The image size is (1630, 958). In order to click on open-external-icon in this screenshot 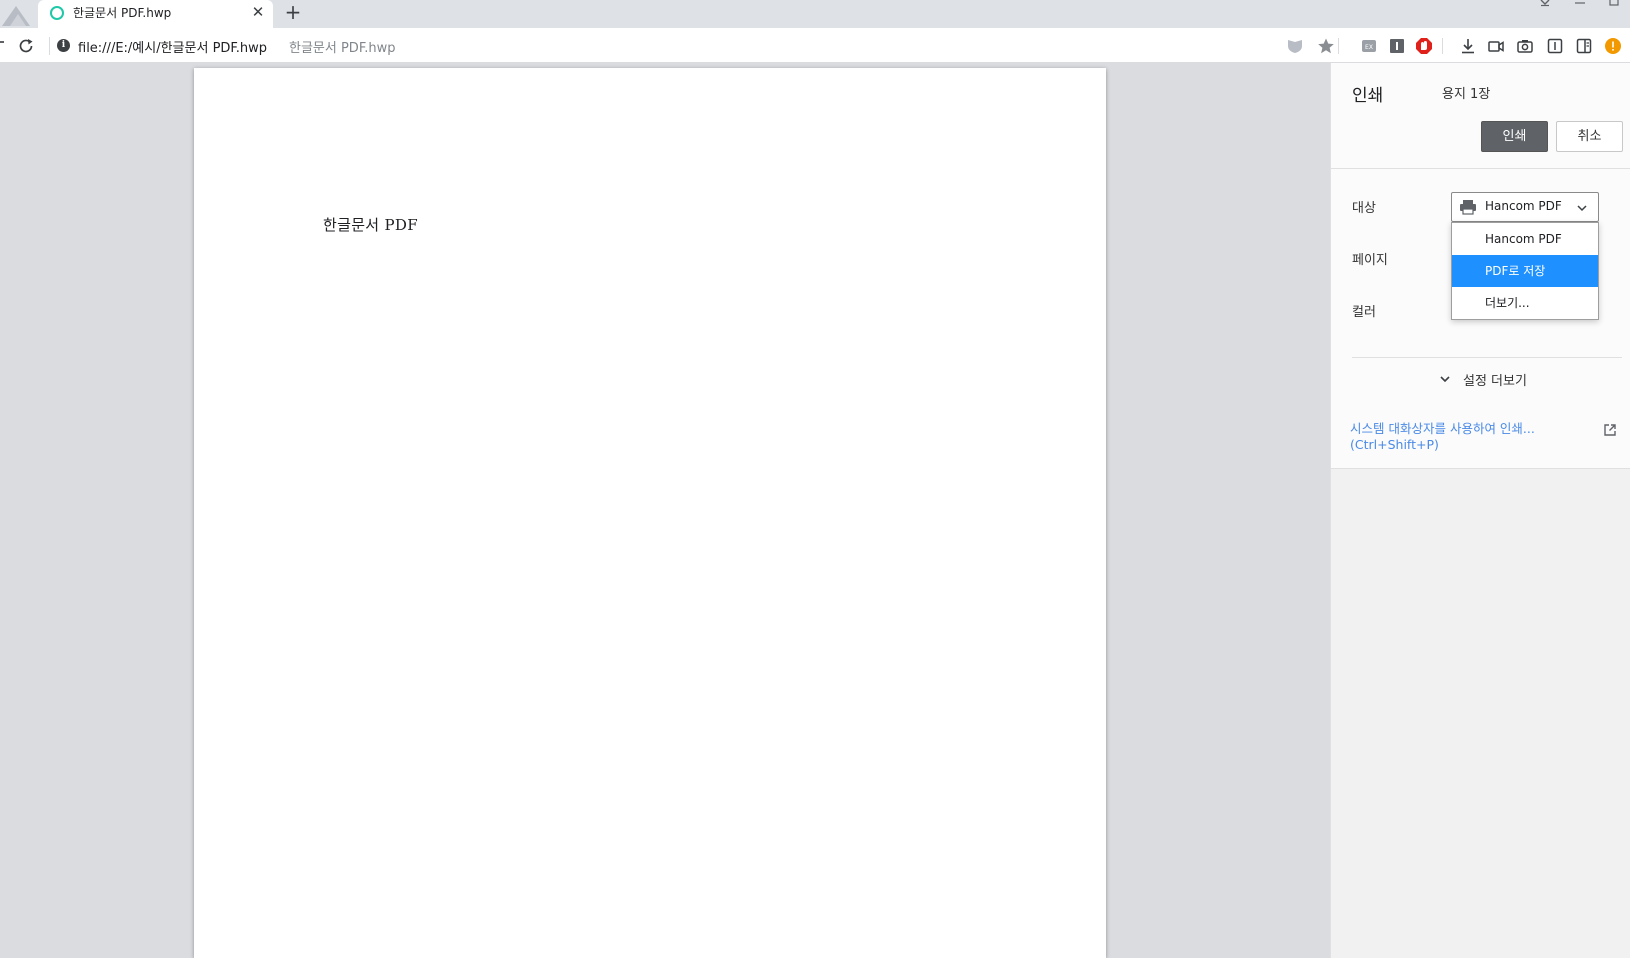, I will do `click(1610, 430)`.